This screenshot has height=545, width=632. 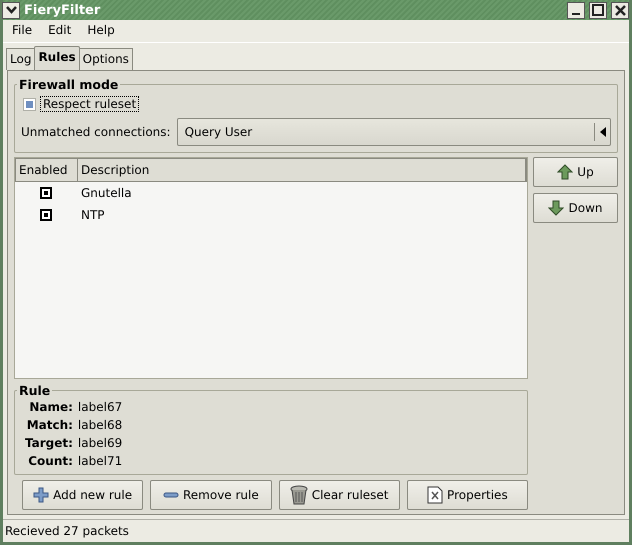 I want to click on menu-item: Edit, so click(x=60, y=31).